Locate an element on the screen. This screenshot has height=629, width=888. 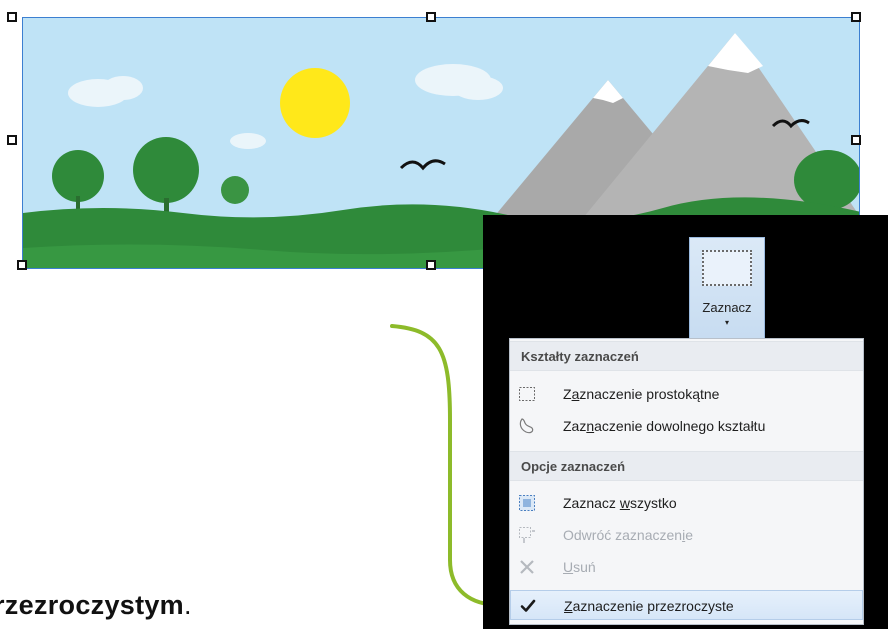
menu-item-select-all: Zaznacz wszystko is located at coordinates (686, 503).